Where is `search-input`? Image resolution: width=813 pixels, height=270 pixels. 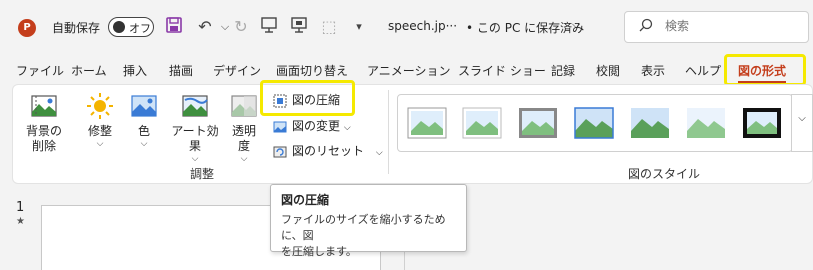
search-input is located at coordinates (730, 26).